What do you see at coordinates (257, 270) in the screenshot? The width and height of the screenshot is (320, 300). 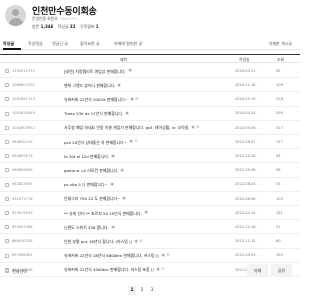 I see `delete-button: 삭제` at bounding box center [257, 270].